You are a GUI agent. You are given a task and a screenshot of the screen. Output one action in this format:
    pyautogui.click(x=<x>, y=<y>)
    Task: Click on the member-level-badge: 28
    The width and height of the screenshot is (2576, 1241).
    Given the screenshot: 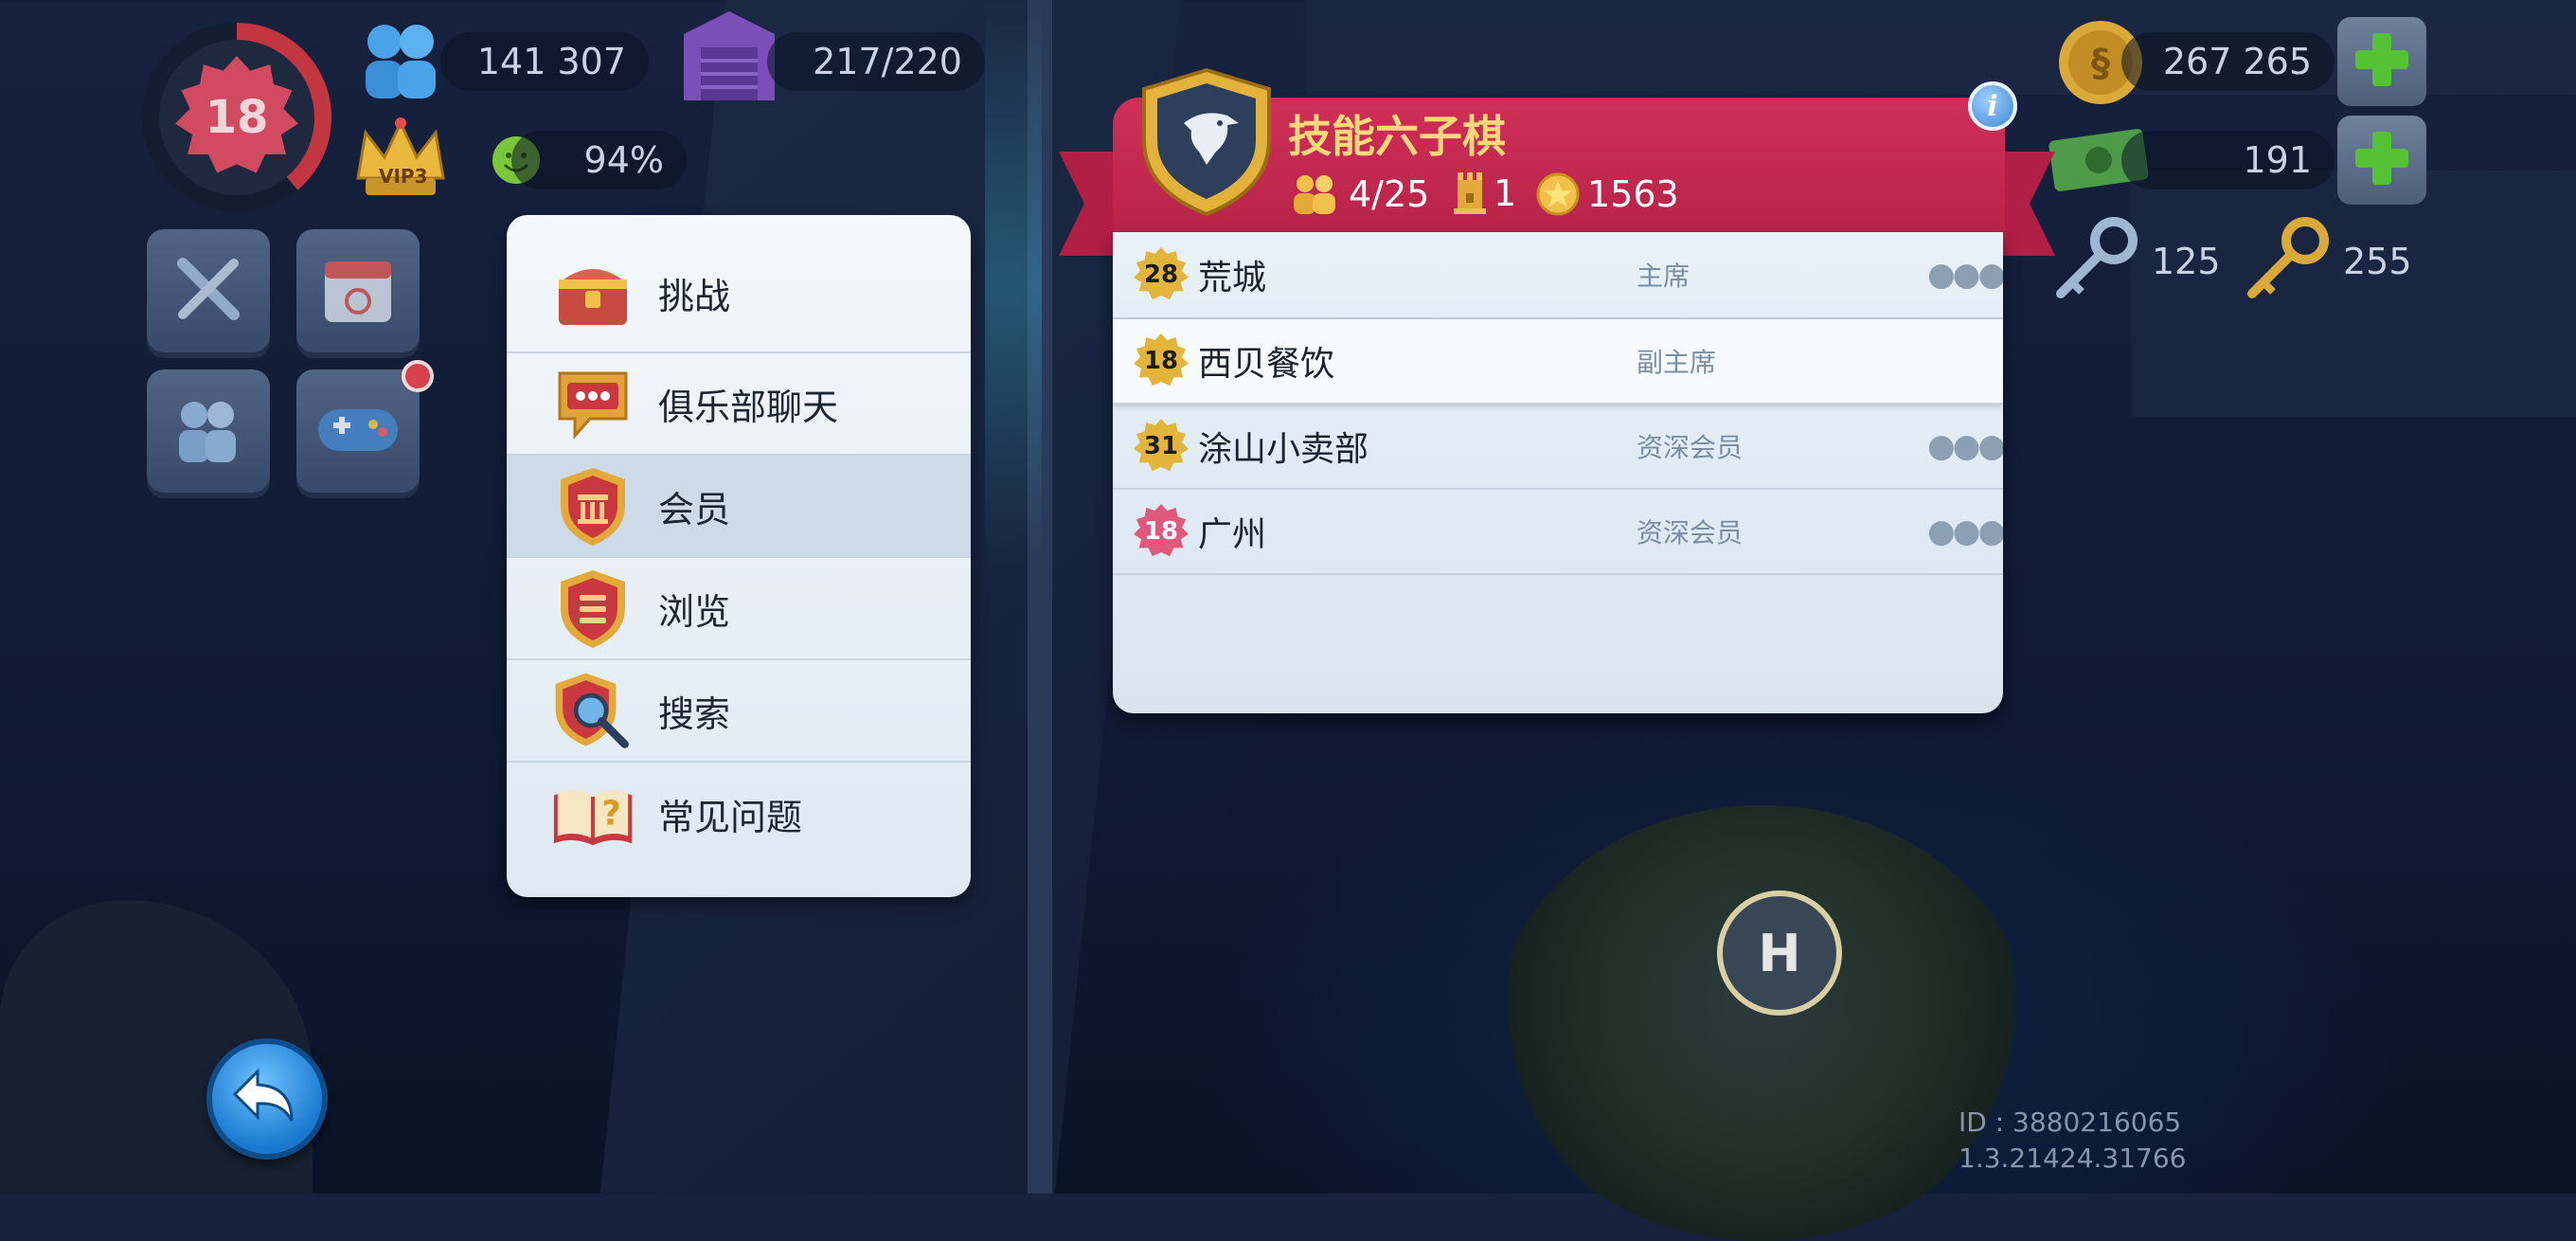 What is the action you would take?
    pyautogui.click(x=1161, y=273)
    